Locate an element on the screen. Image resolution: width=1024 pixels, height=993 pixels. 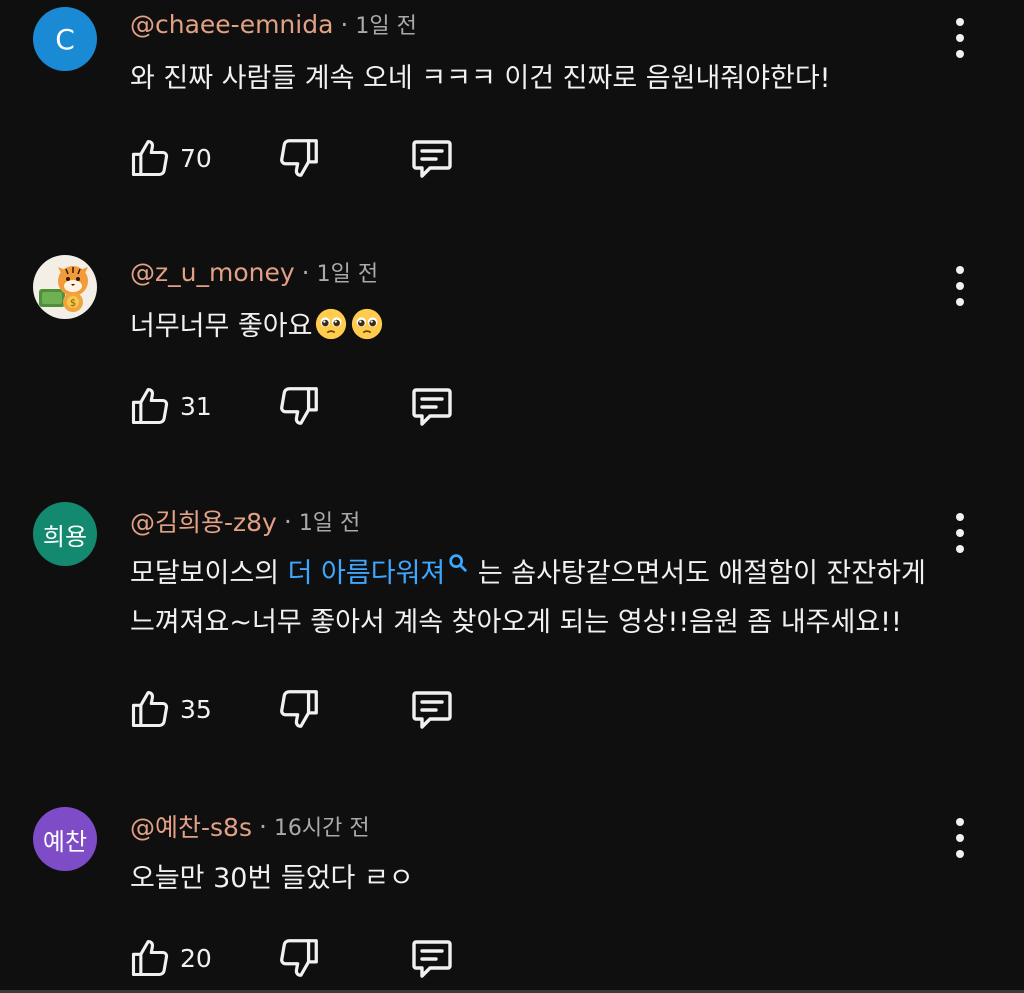
comment-header: @chaee-emnida · 1일 전 is located at coordinates (273, 24).